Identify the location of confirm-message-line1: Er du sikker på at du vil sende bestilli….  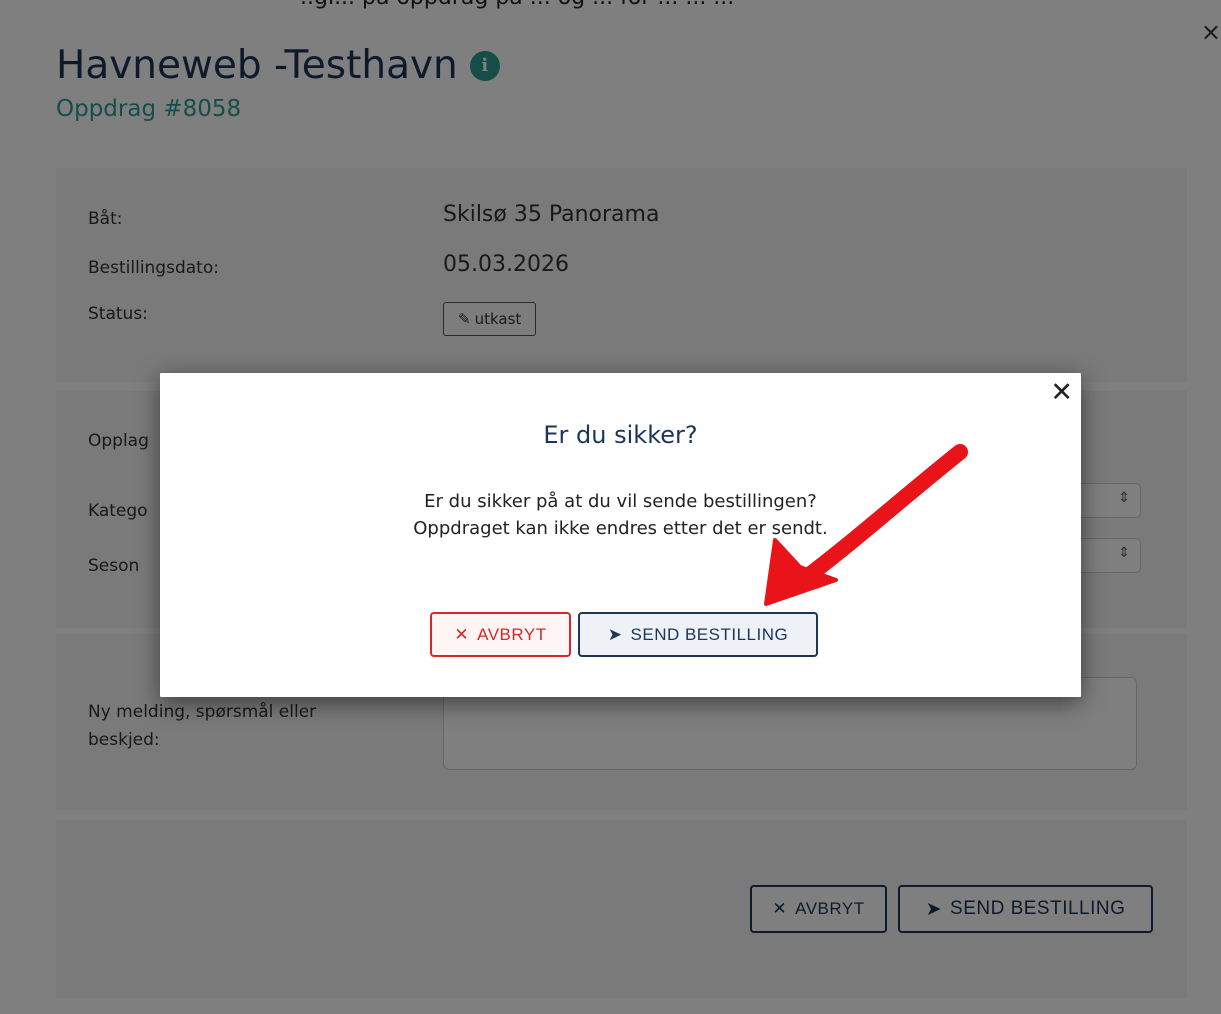
(620, 501).